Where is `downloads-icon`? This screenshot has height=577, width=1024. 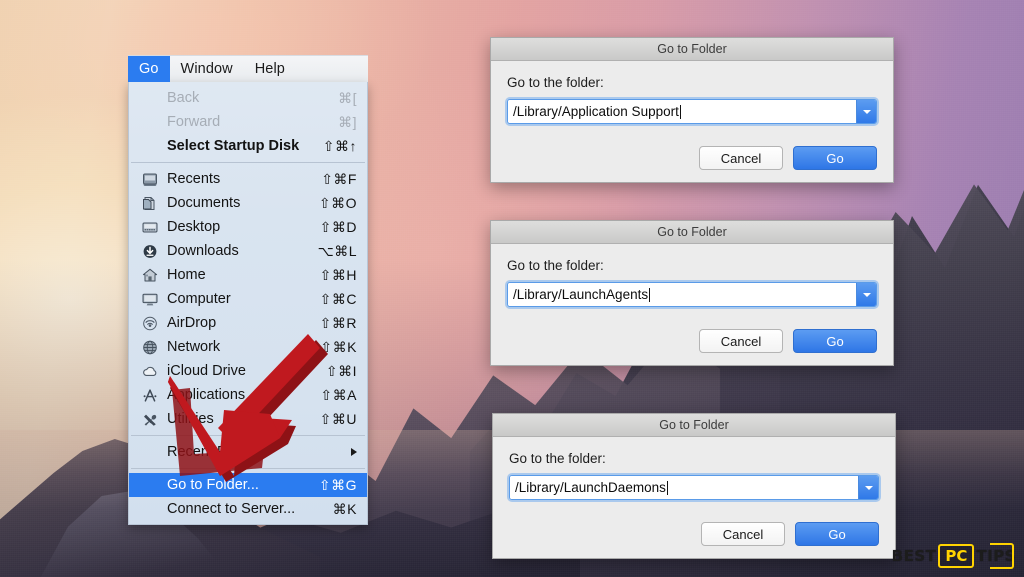
downloads-icon is located at coordinates (150, 251).